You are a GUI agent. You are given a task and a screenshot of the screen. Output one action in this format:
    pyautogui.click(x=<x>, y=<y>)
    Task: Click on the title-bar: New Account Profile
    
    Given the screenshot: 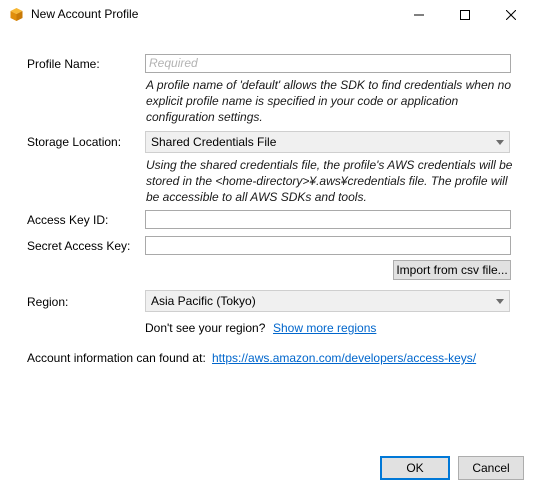 What is the action you would take?
    pyautogui.click(x=267, y=15)
    